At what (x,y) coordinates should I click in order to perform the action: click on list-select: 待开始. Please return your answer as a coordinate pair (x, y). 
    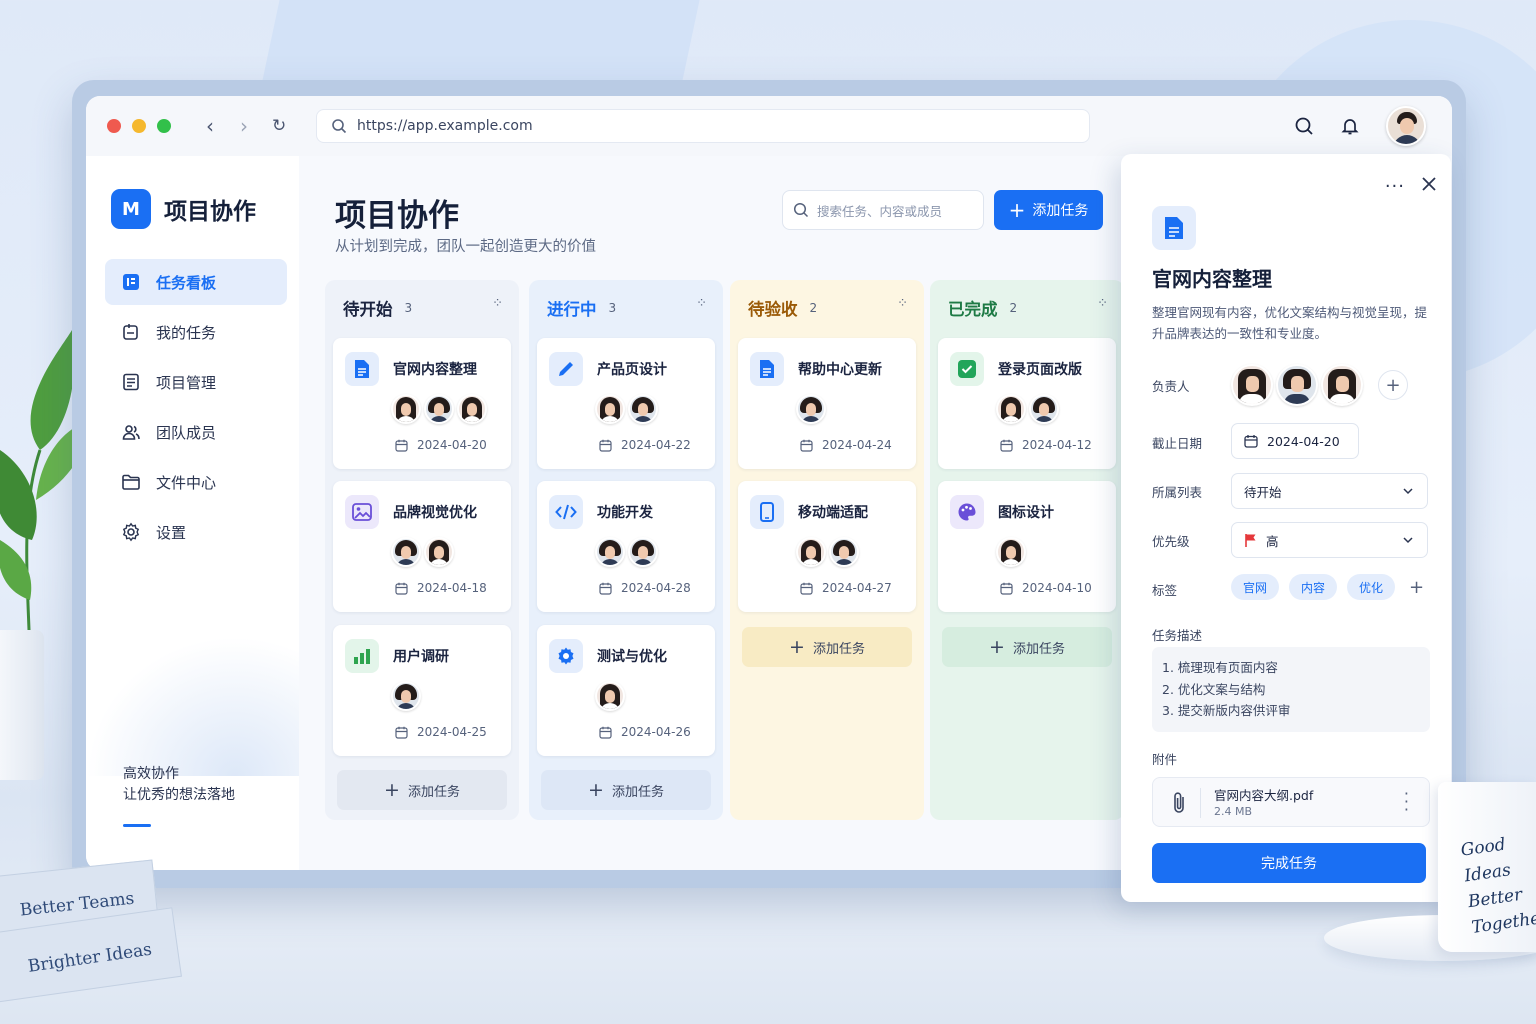
    Looking at the image, I should click on (1329, 491).